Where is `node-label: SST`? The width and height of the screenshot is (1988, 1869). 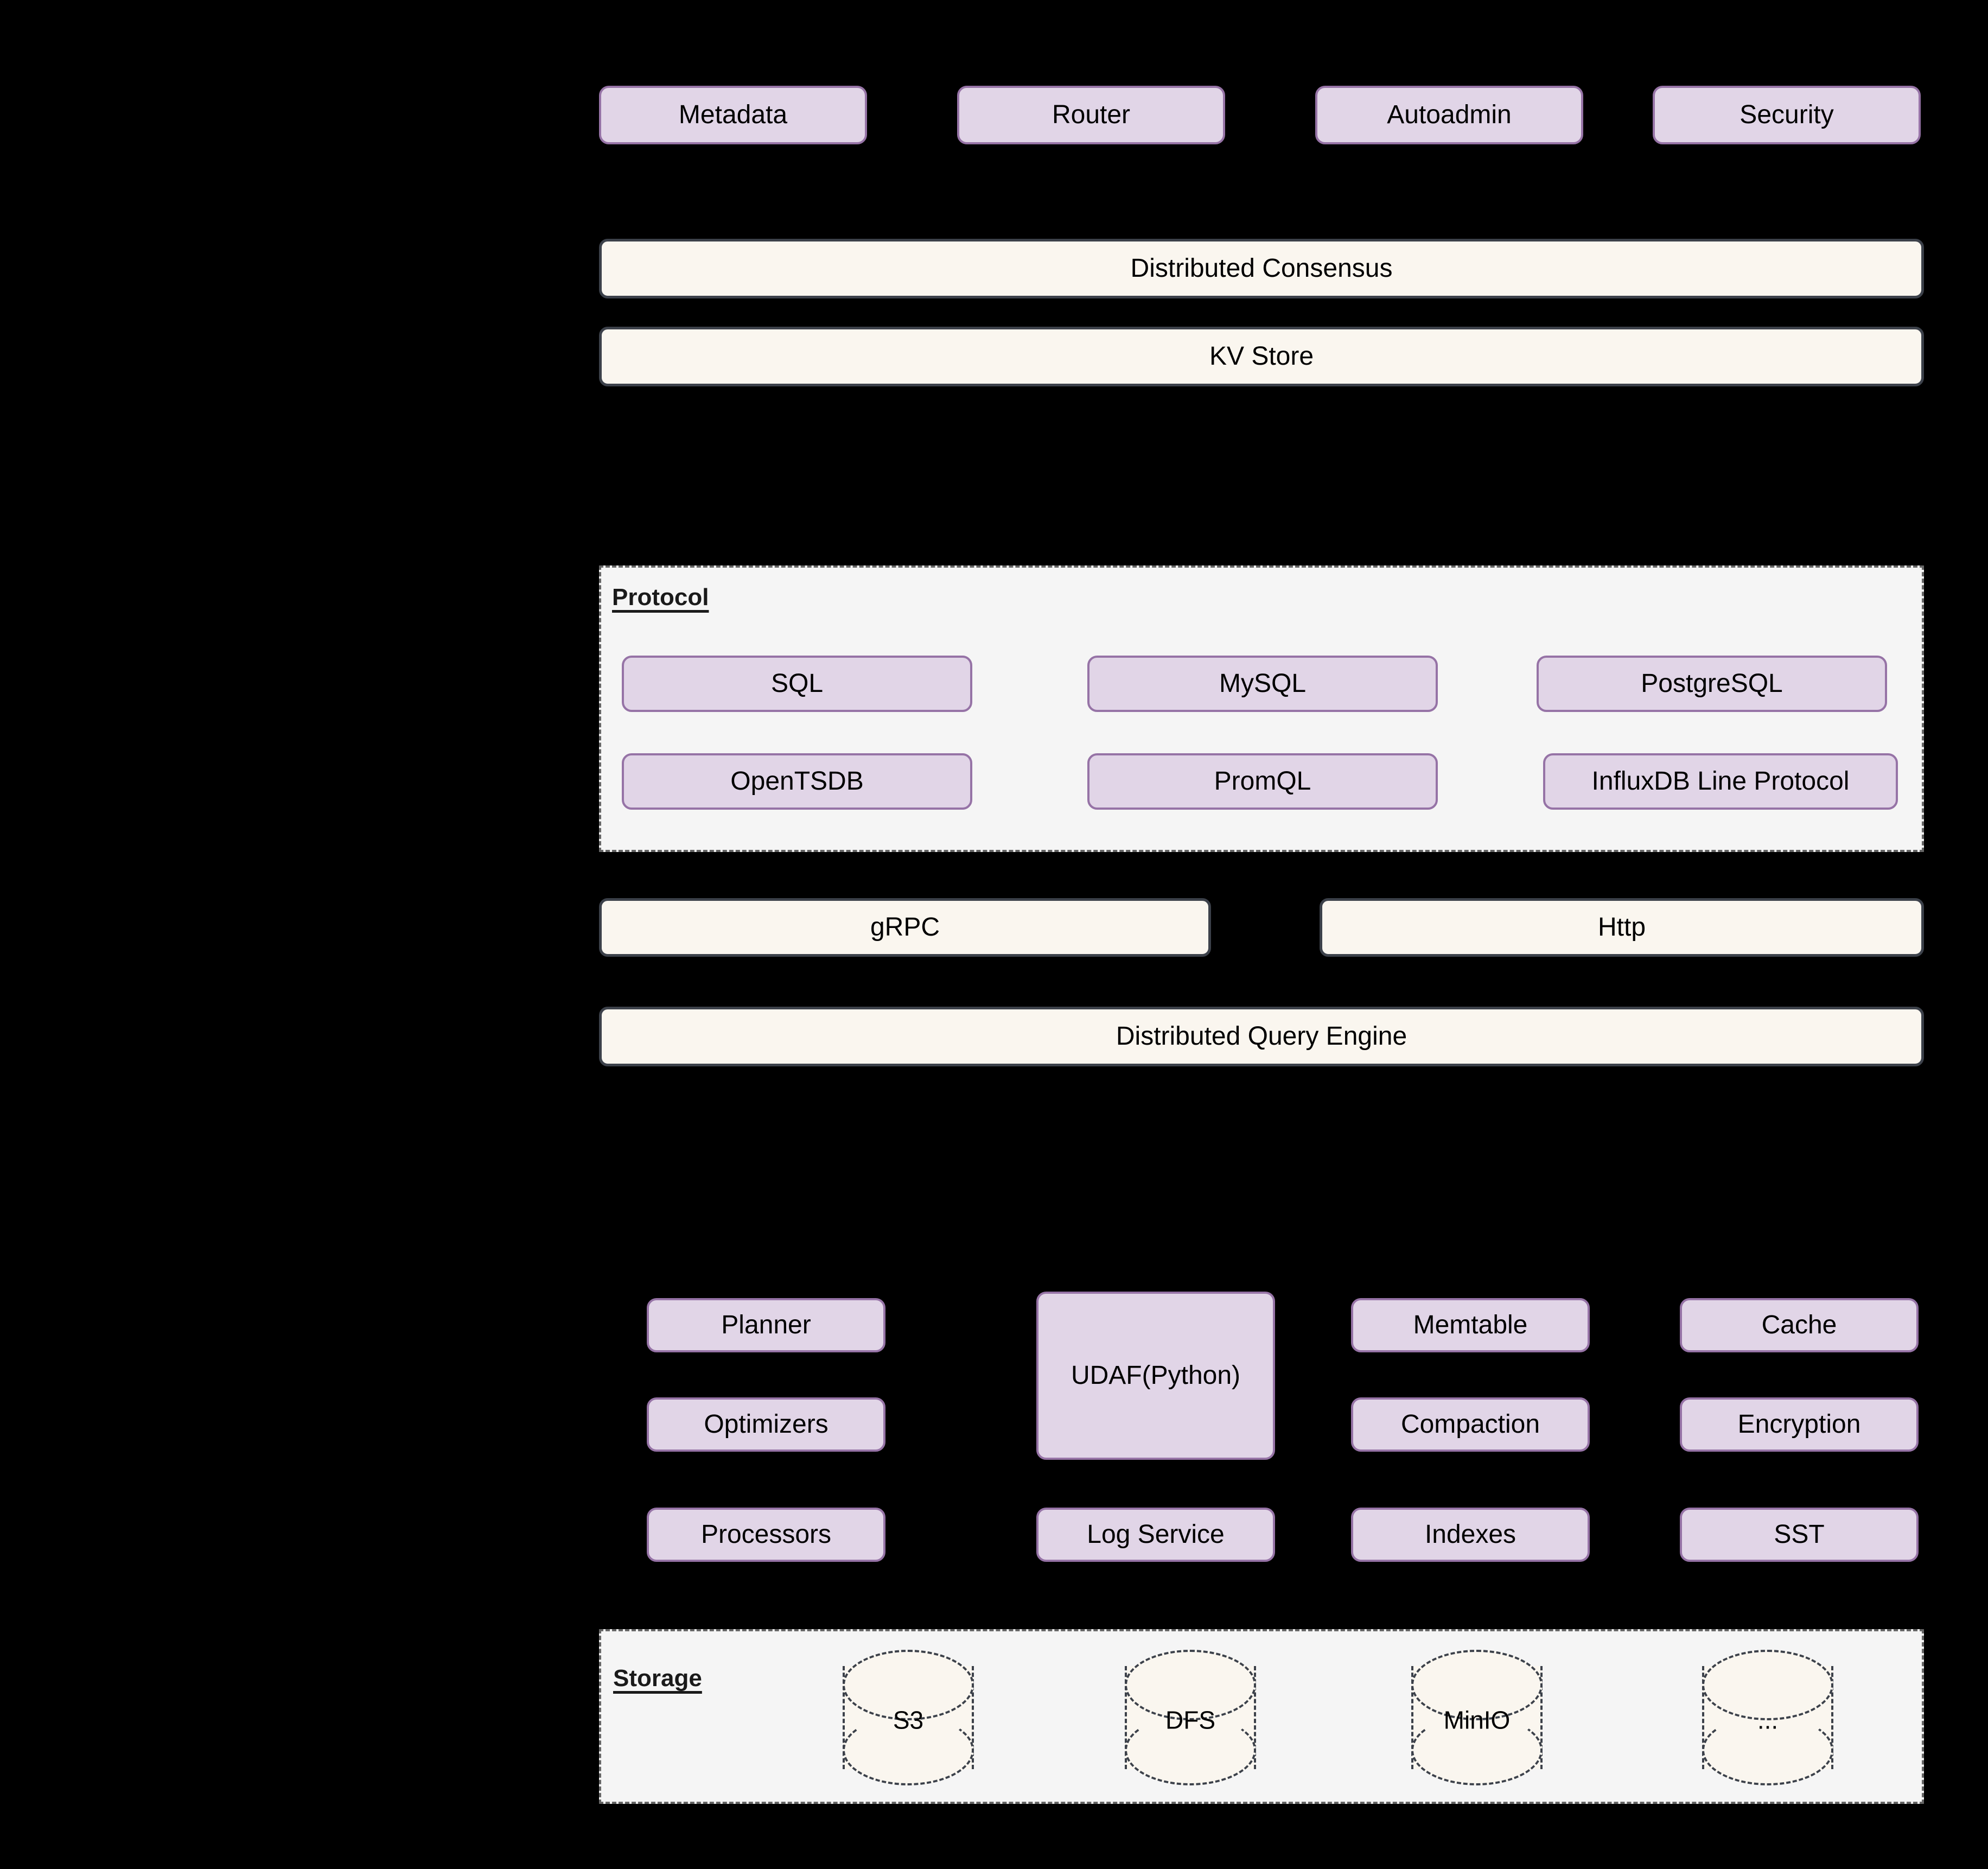
node-label: SST is located at coordinates (1800, 1534).